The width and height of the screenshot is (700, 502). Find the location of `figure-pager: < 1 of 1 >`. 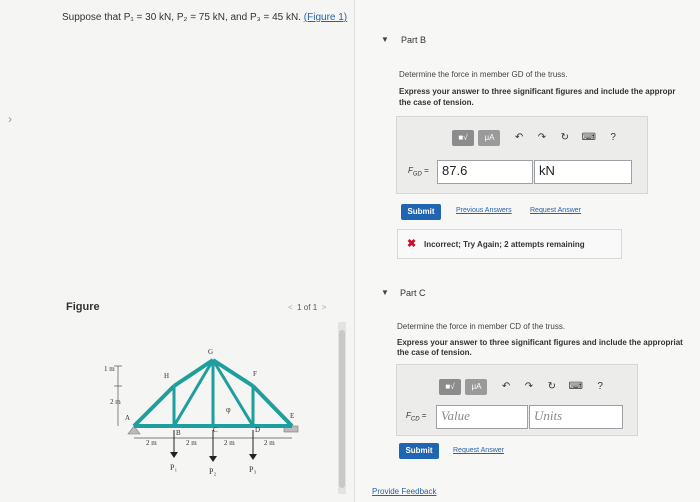

figure-pager: < 1 of 1 > is located at coordinates (307, 307).